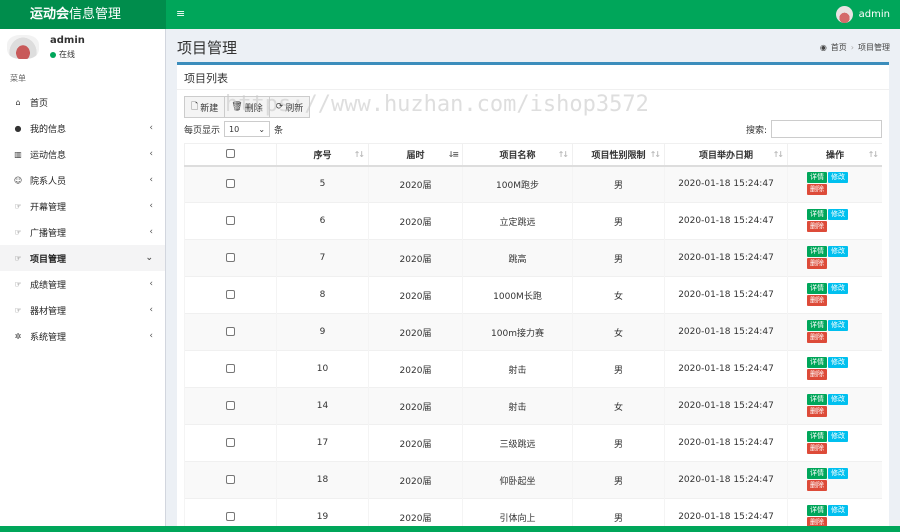 This screenshot has width=900, height=532. Describe the element at coordinates (205, 107) in the screenshot. I see `add-button: 🗋 新建` at that location.